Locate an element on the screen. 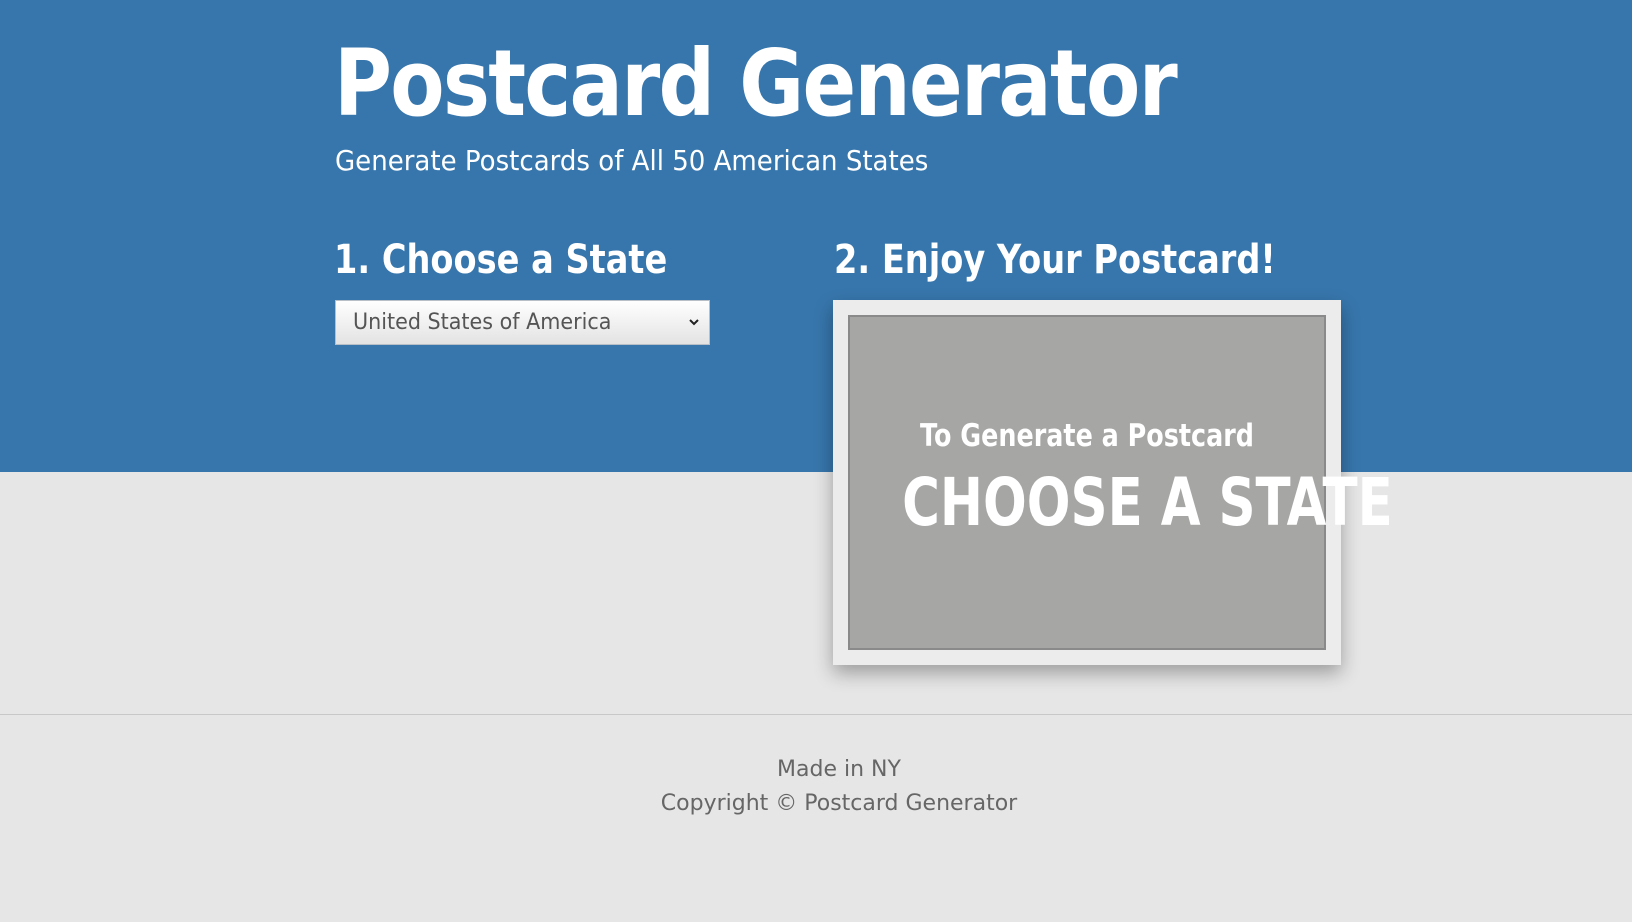 The height and width of the screenshot is (922, 1632). footer-divider is located at coordinates (816, 714).